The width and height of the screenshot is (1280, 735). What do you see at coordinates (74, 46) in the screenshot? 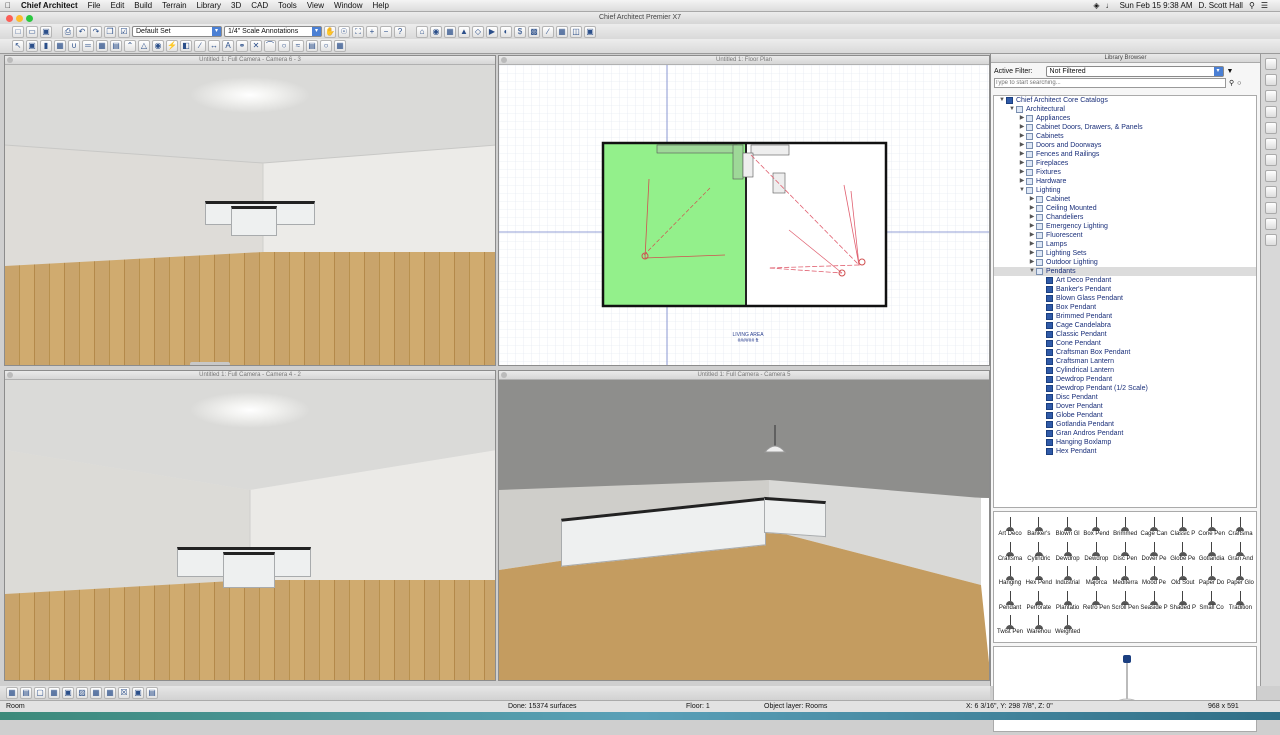
I see `door-icon: ∪` at bounding box center [74, 46].